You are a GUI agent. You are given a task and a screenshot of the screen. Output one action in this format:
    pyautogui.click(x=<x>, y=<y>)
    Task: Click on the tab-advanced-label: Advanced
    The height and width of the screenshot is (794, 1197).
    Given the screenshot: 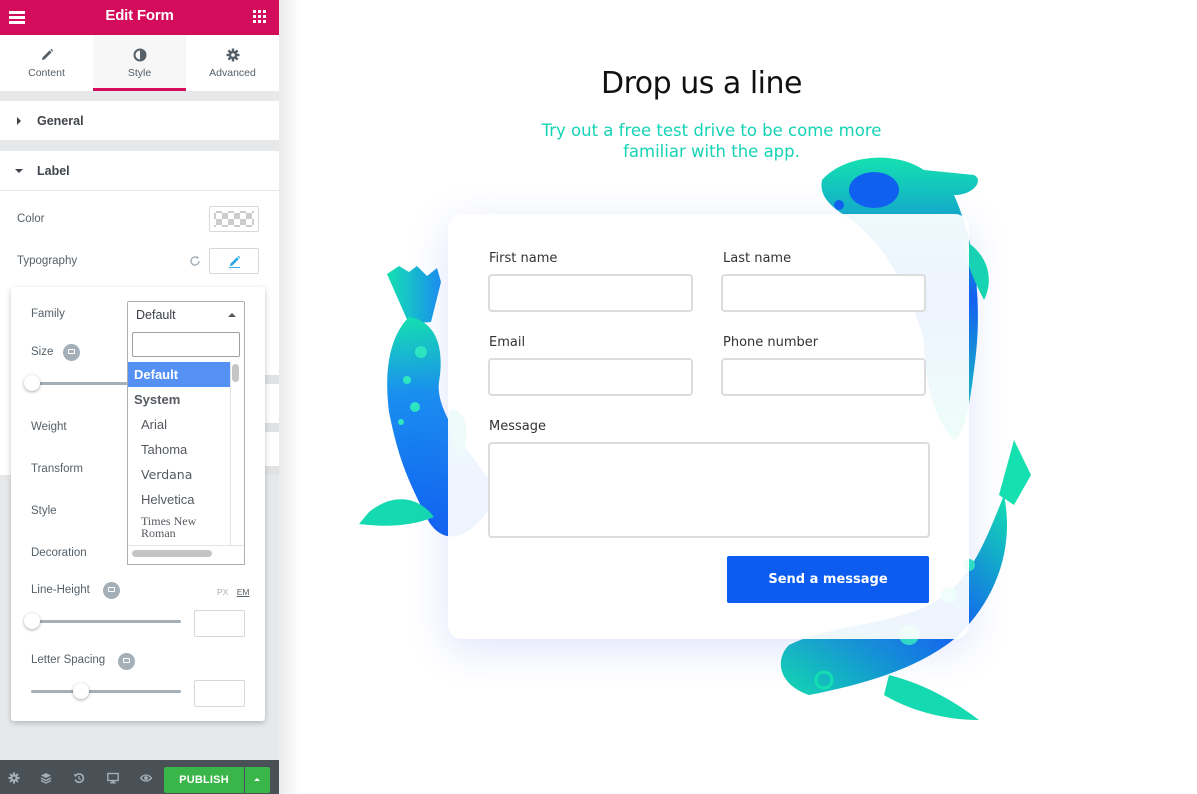 What is the action you would take?
    pyautogui.click(x=232, y=73)
    